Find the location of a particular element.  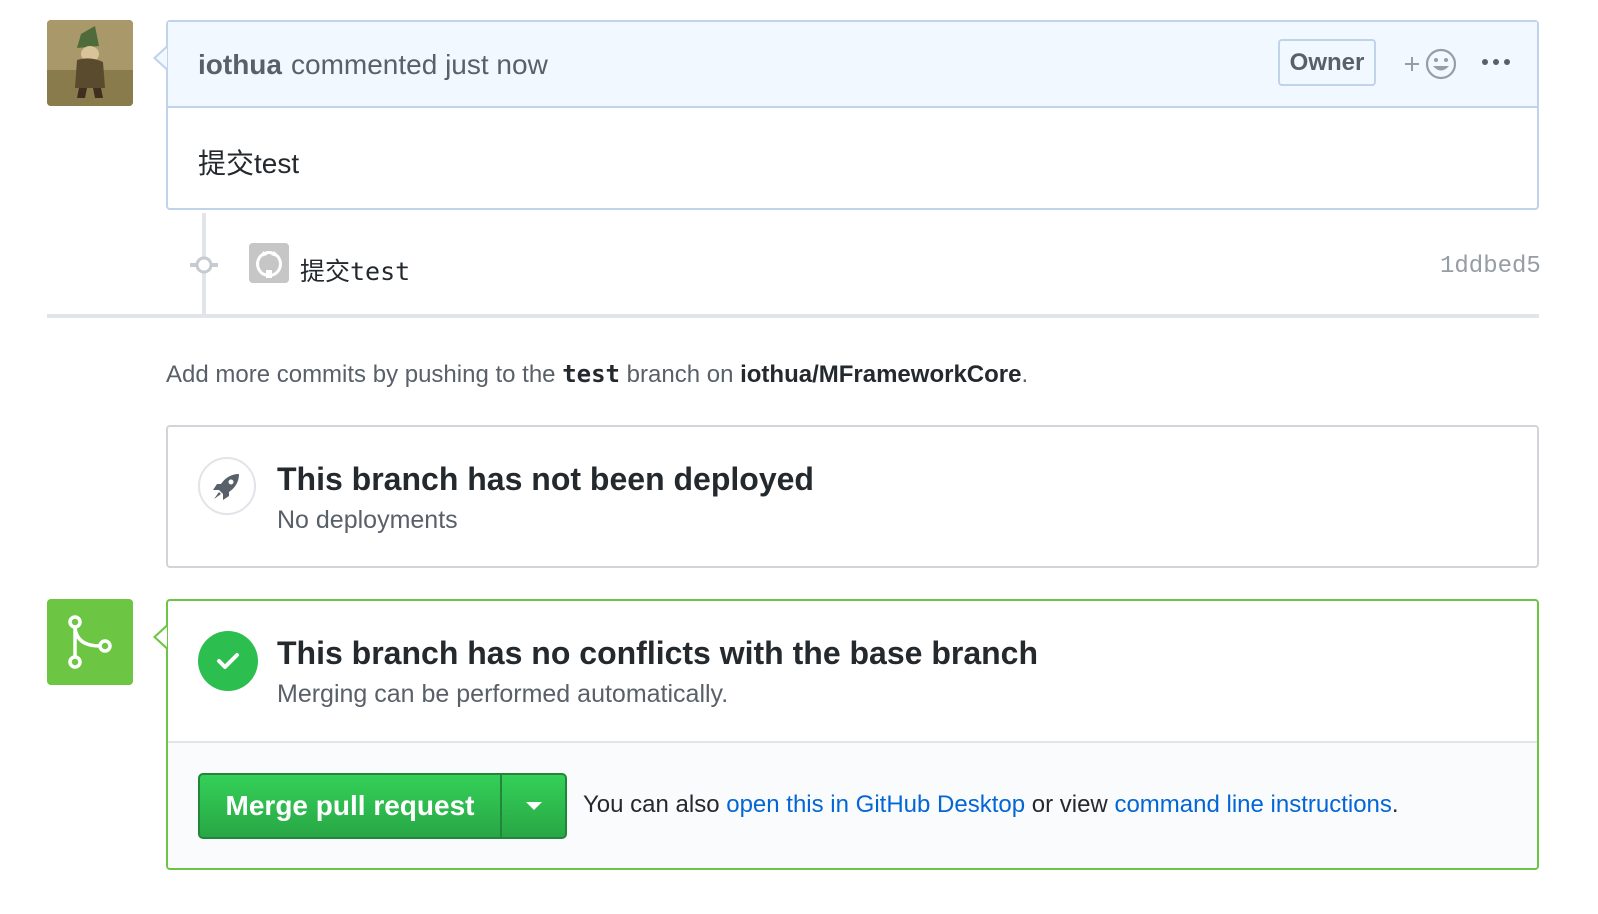

git-commit-icon is located at coordinates (204, 265).